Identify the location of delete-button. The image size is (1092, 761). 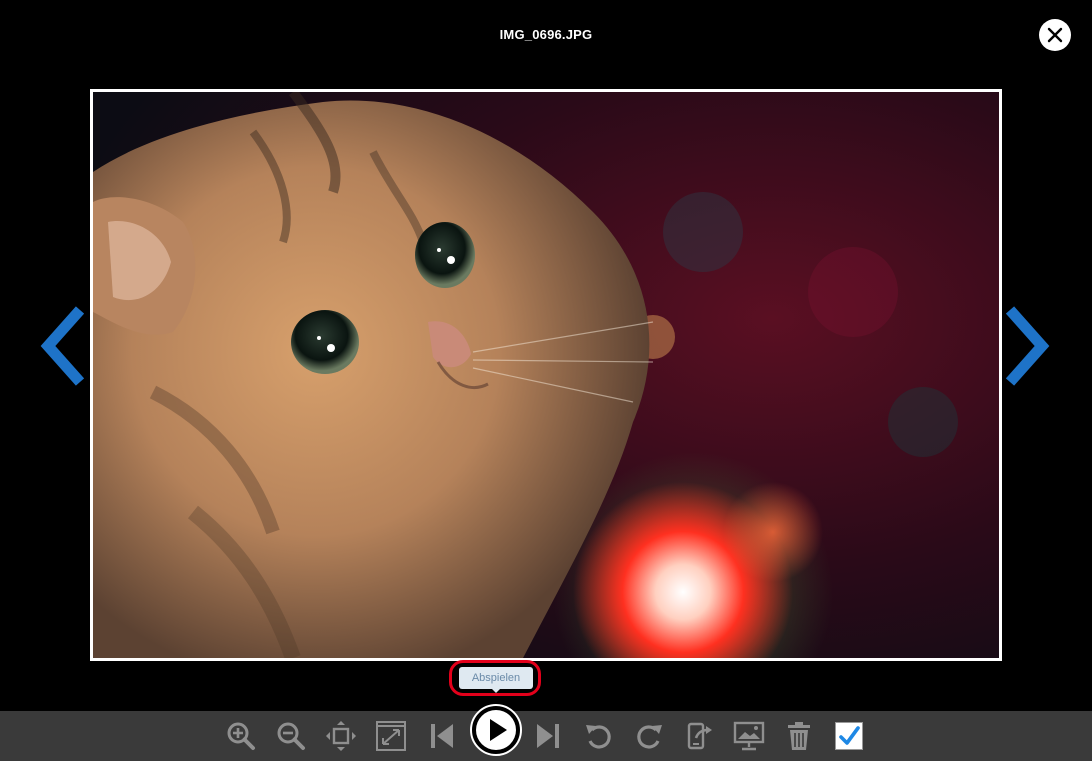
(799, 736).